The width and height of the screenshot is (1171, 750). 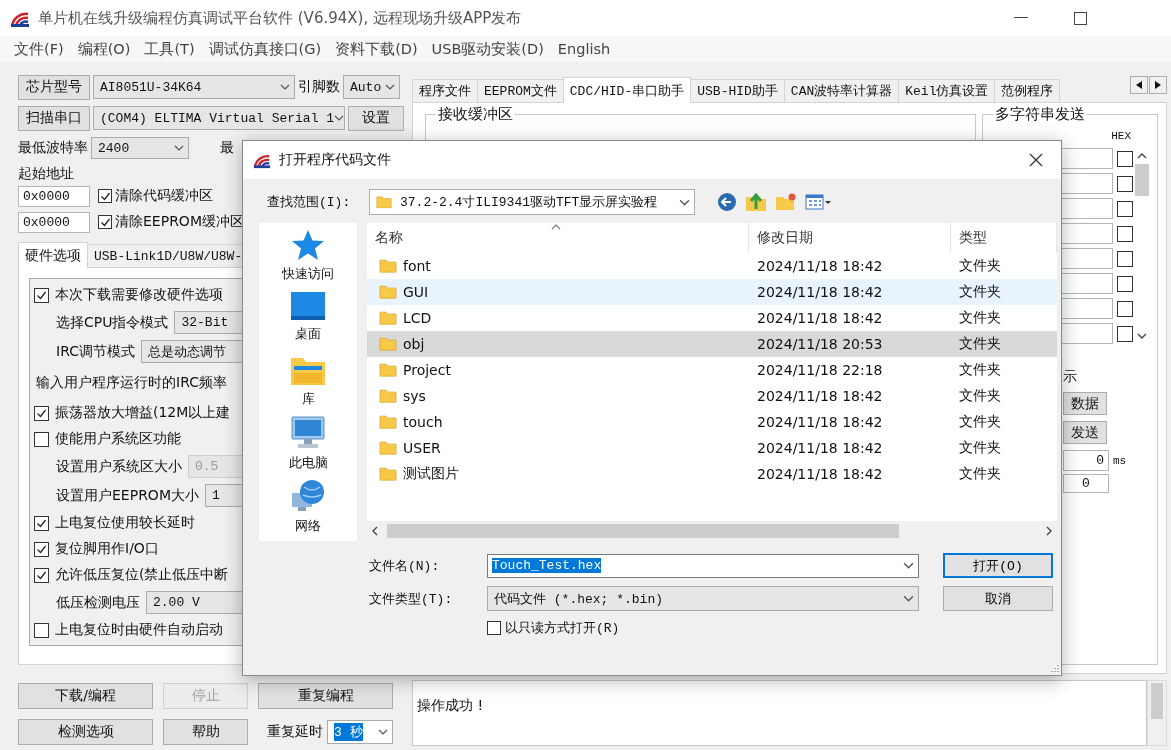 I want to click on new-folder-icon, so click(x=786, y=202).